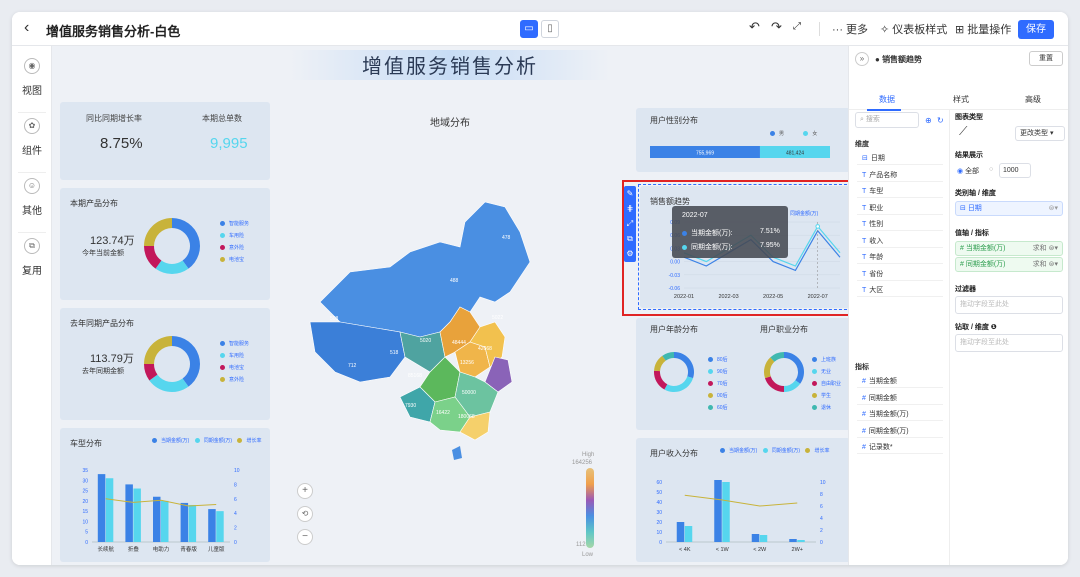  What do you see at coordinates (900, 158) in the screenshot?
I see `dimension-field: ⊟ 日期` at bounding box center [900, 158].